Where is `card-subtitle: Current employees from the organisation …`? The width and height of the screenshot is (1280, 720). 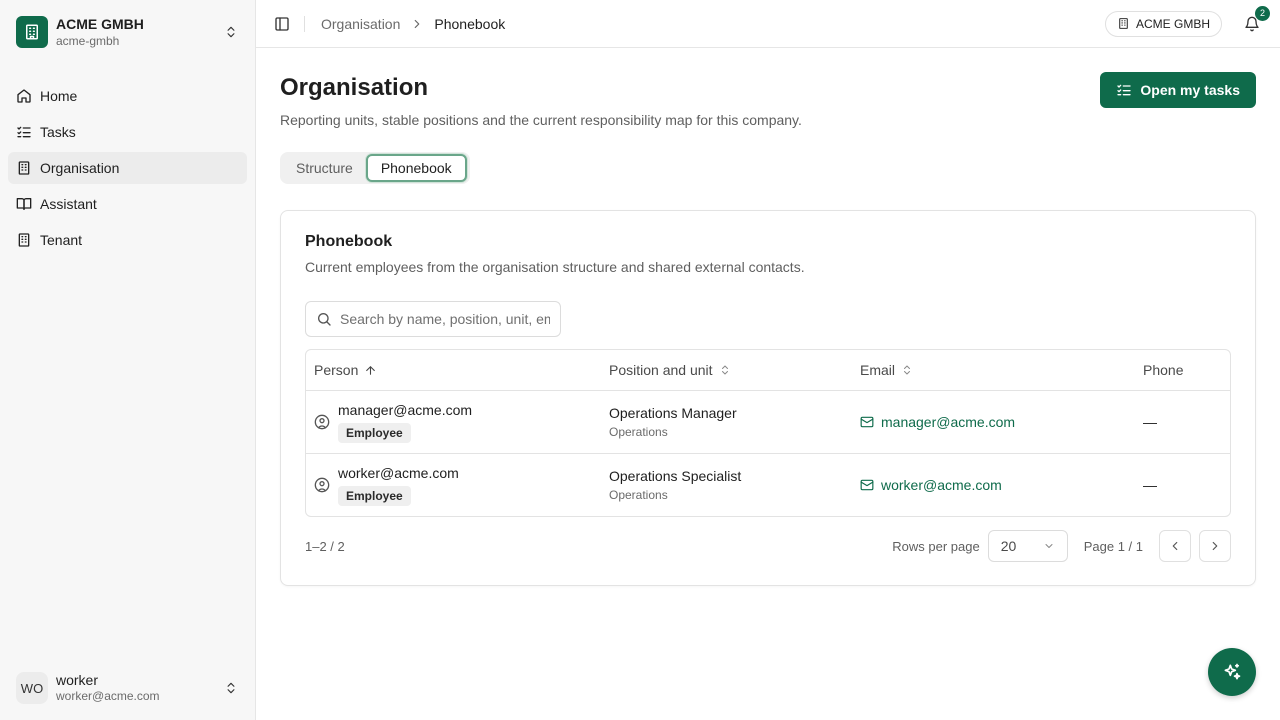
card-subtitle: Current employees from the organisation … is located at coordinates (555, 267).